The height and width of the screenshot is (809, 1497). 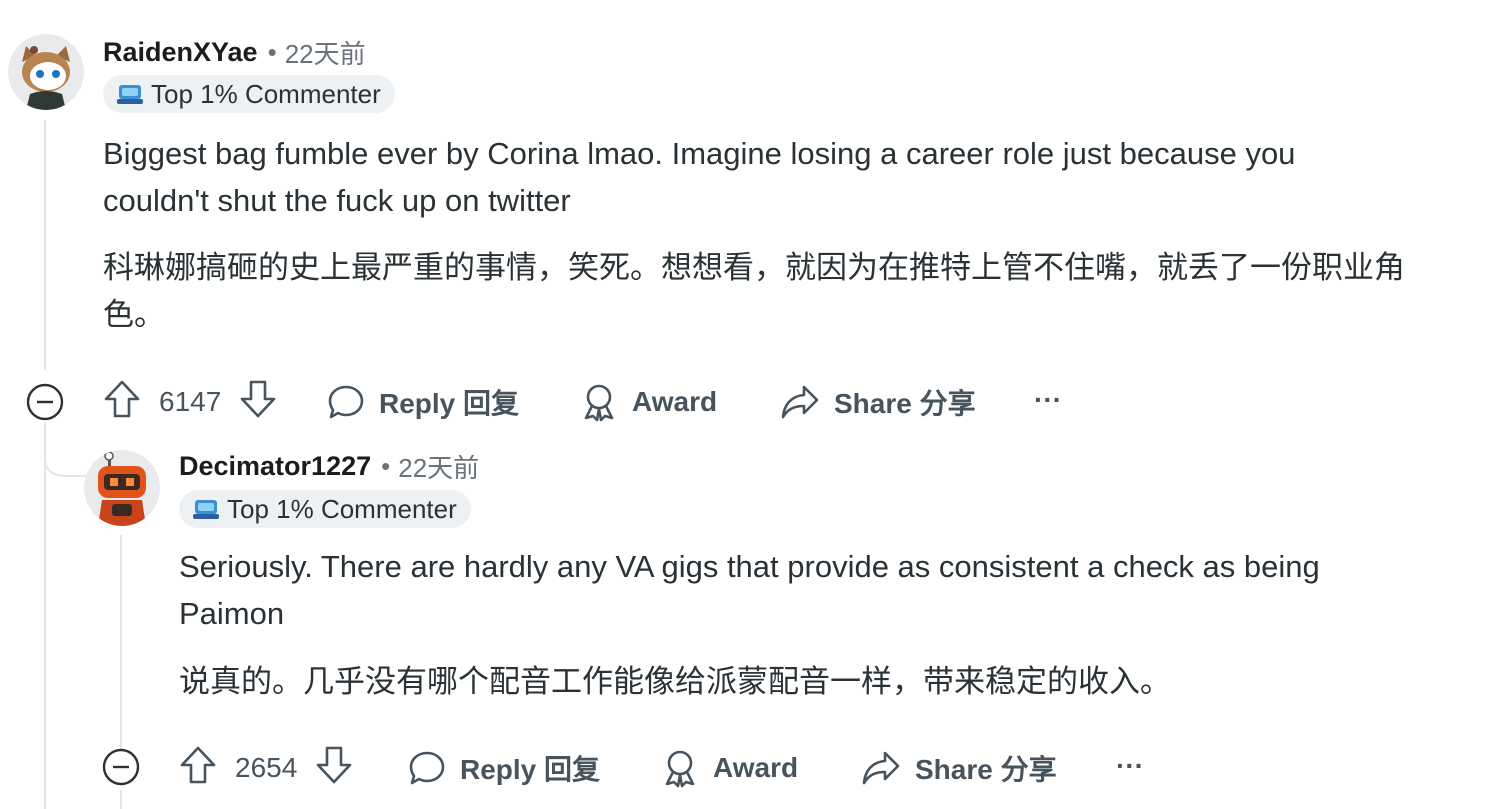 What do you see at coordinates (180, 52) in the screenshot?
I see `username: RaidenXYae` at bounding box center [180, 52].